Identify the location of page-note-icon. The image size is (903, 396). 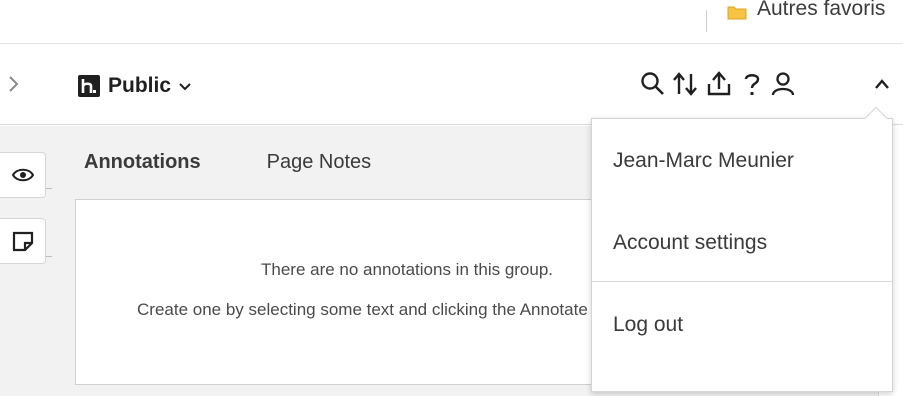
(22, 241).